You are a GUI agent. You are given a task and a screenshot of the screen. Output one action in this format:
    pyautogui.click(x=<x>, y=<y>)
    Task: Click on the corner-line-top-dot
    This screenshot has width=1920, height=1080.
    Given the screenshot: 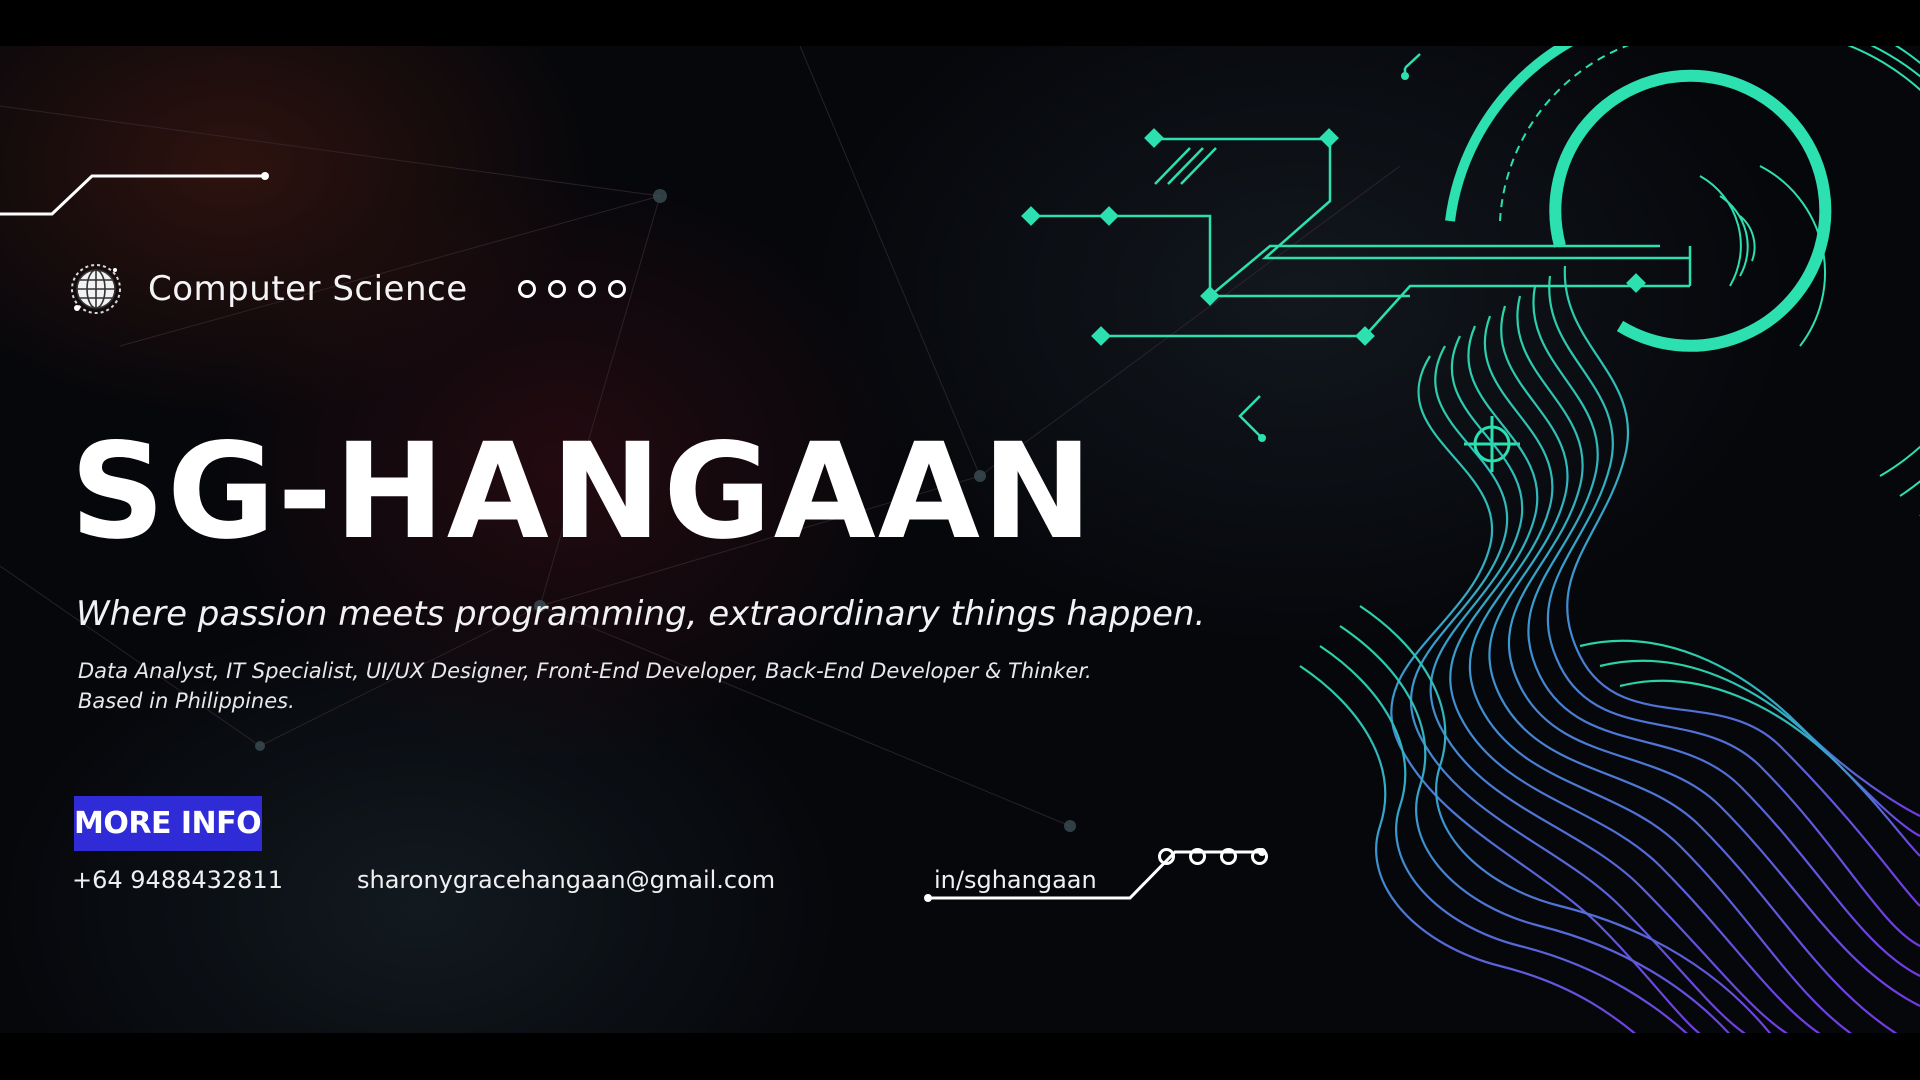 What is the action you would take?
    pyautogui.click(x=265, y=176)
    